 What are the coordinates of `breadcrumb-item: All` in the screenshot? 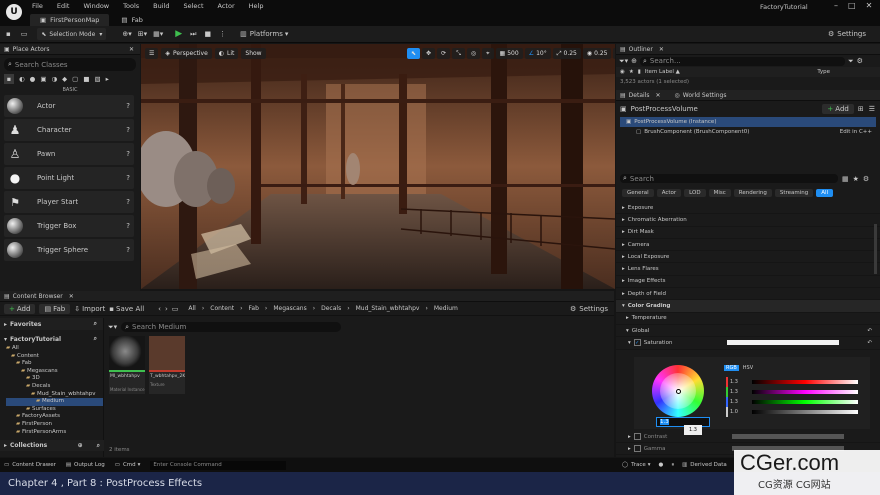 It's located at (191, 308).